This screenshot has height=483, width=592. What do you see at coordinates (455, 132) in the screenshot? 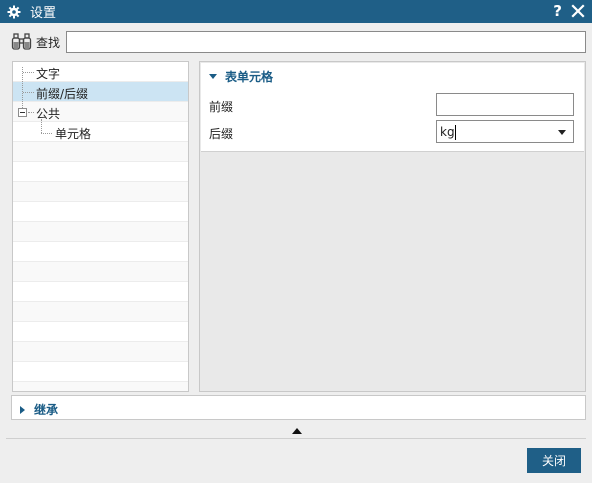
I see `text-caret` at bounding box center [455, 132].